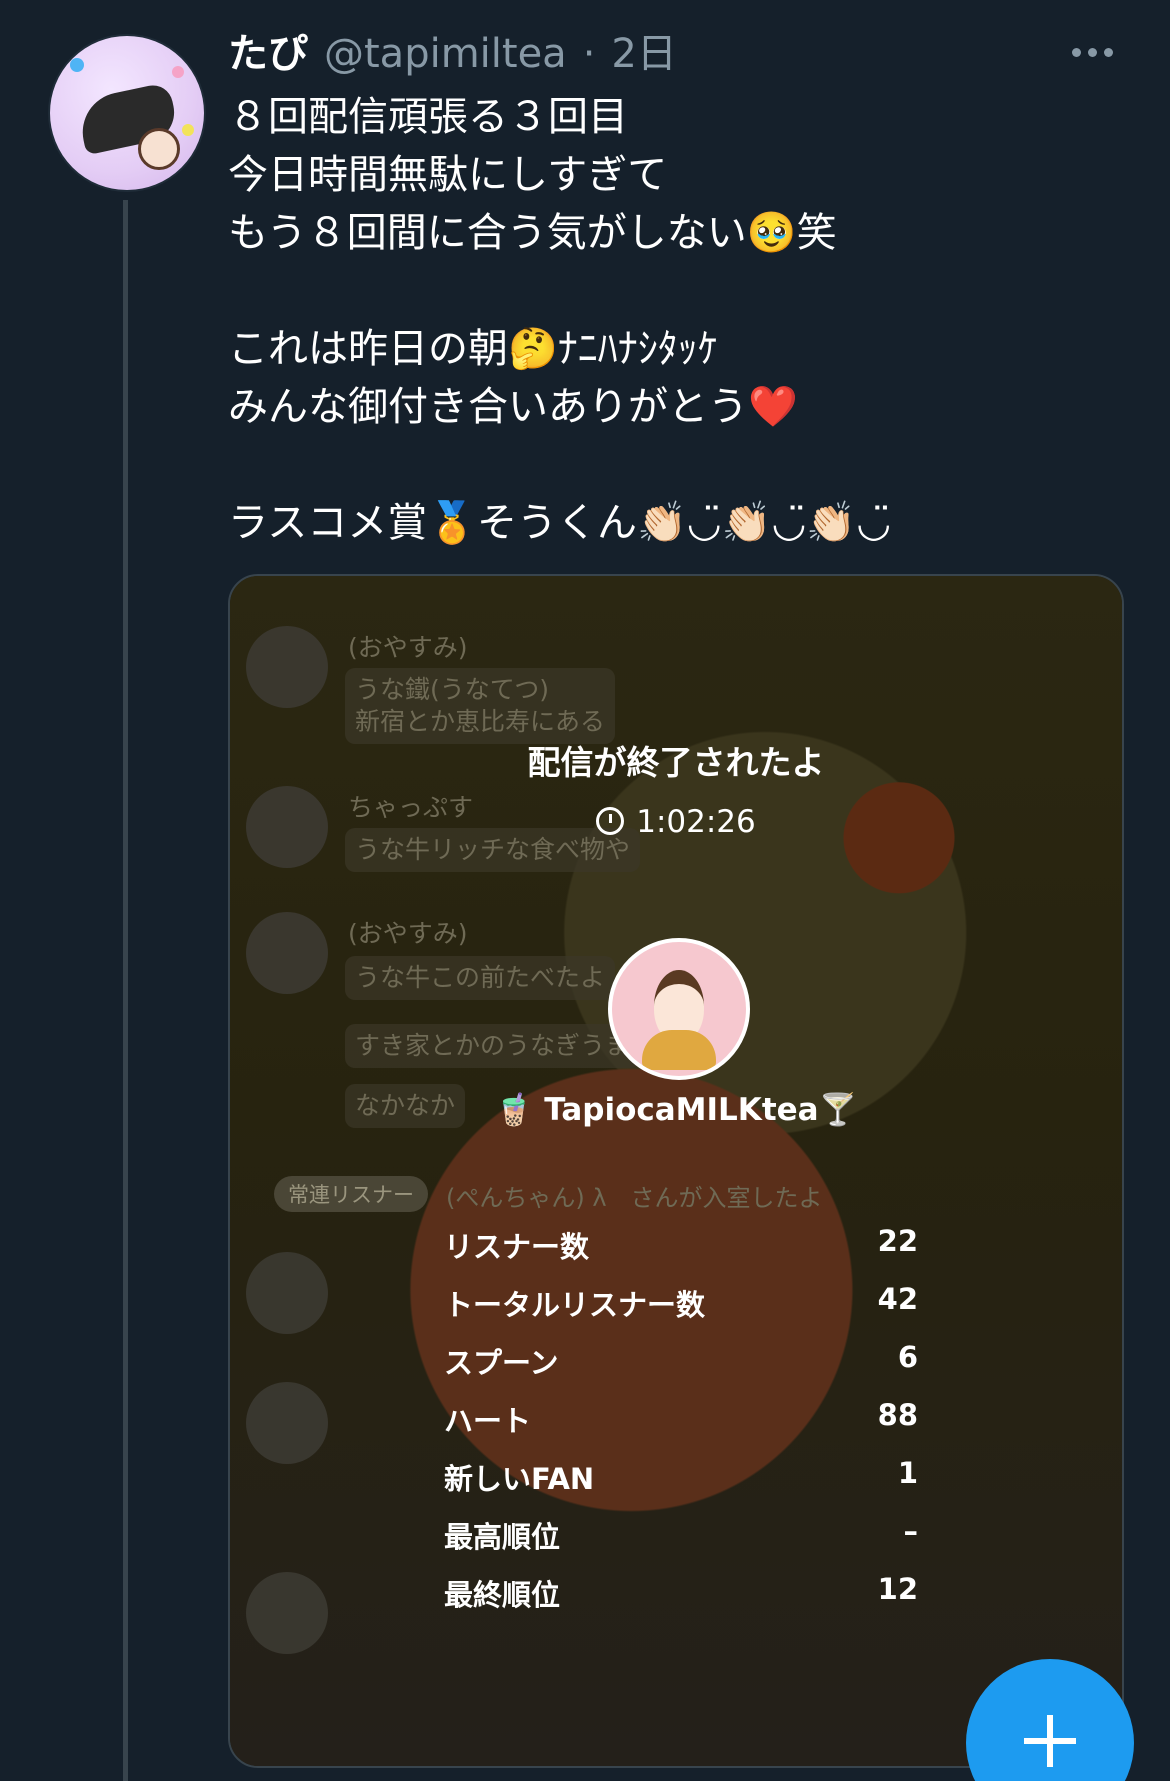 Image resolution: width=1170 pixels, height=1781 pixels. What do you see at coordinates (681, 1543) in the screenshot?
I see `stat-row: 最高順位 –` at bounding box center [681, 1543].